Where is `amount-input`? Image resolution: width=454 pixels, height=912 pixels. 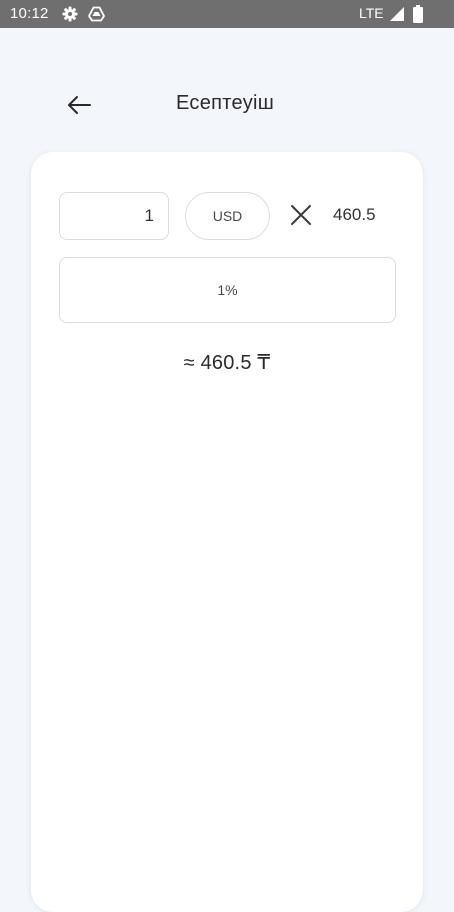
amount-input is located at coordinates (114, 216).